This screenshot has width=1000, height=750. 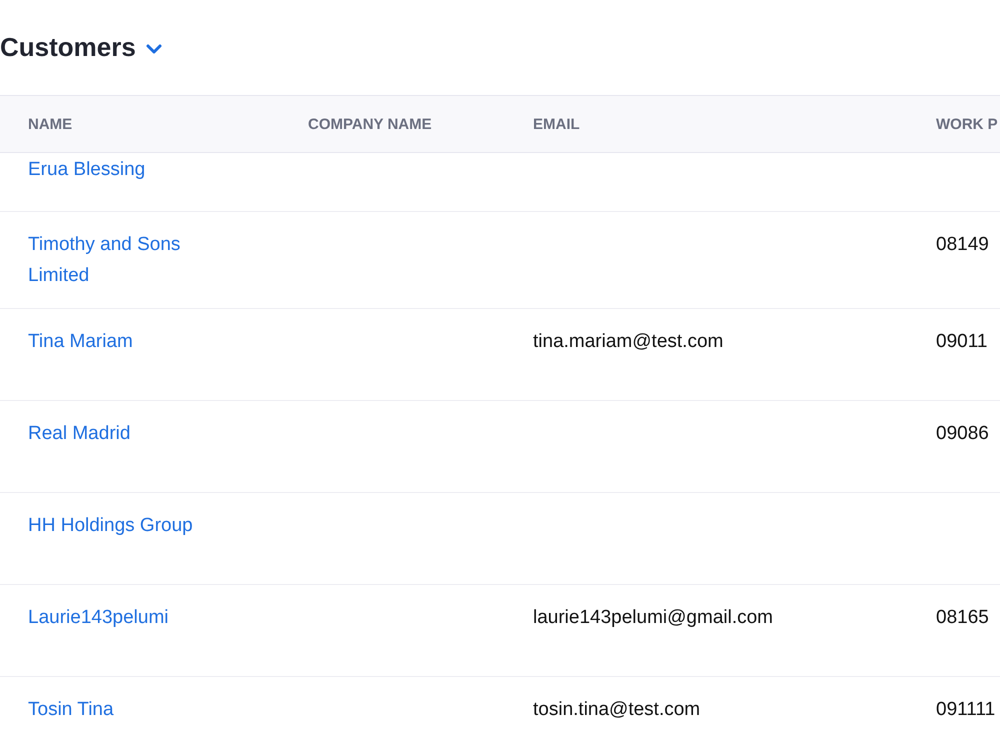 I want to click on customer-link: Erua Blessing, so click(x=87, y=169).